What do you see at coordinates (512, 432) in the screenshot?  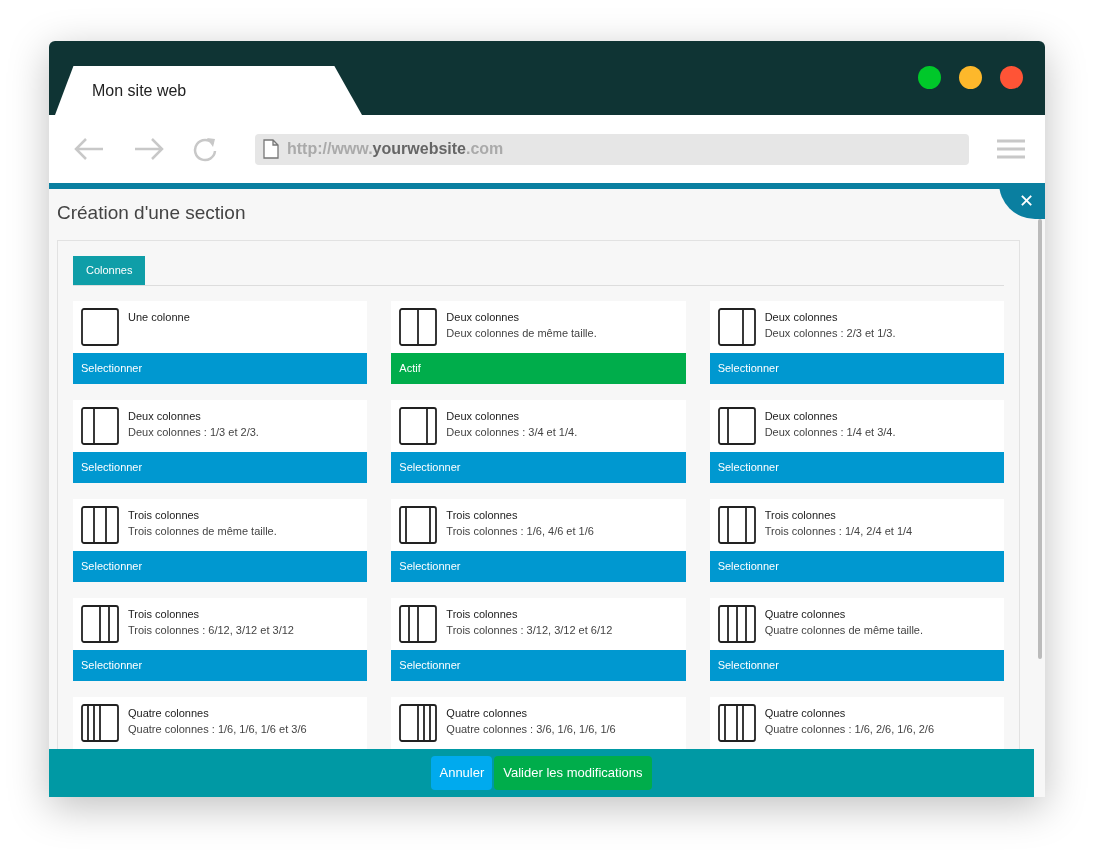 I see `card-description: Deux colonnes : 3/4 et 1/4.` at bounding box center [512, 432].